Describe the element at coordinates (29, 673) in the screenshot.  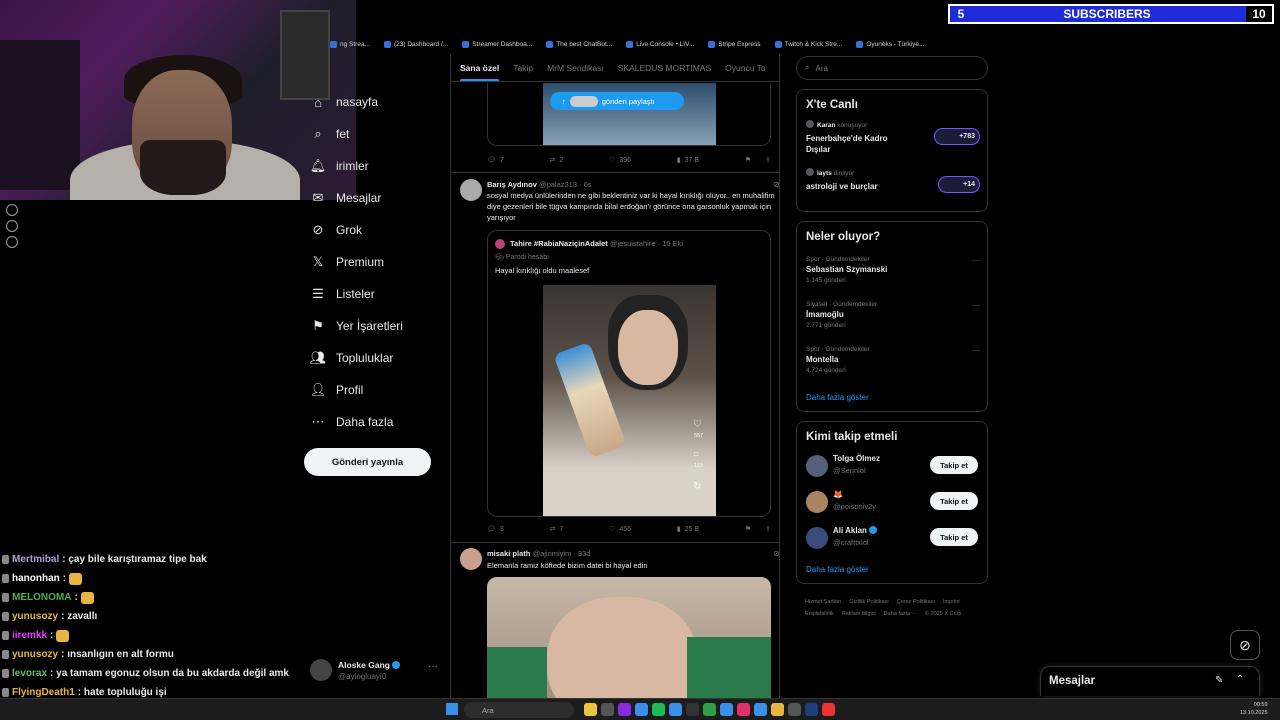
I see `chat-username: levorax` at that location.